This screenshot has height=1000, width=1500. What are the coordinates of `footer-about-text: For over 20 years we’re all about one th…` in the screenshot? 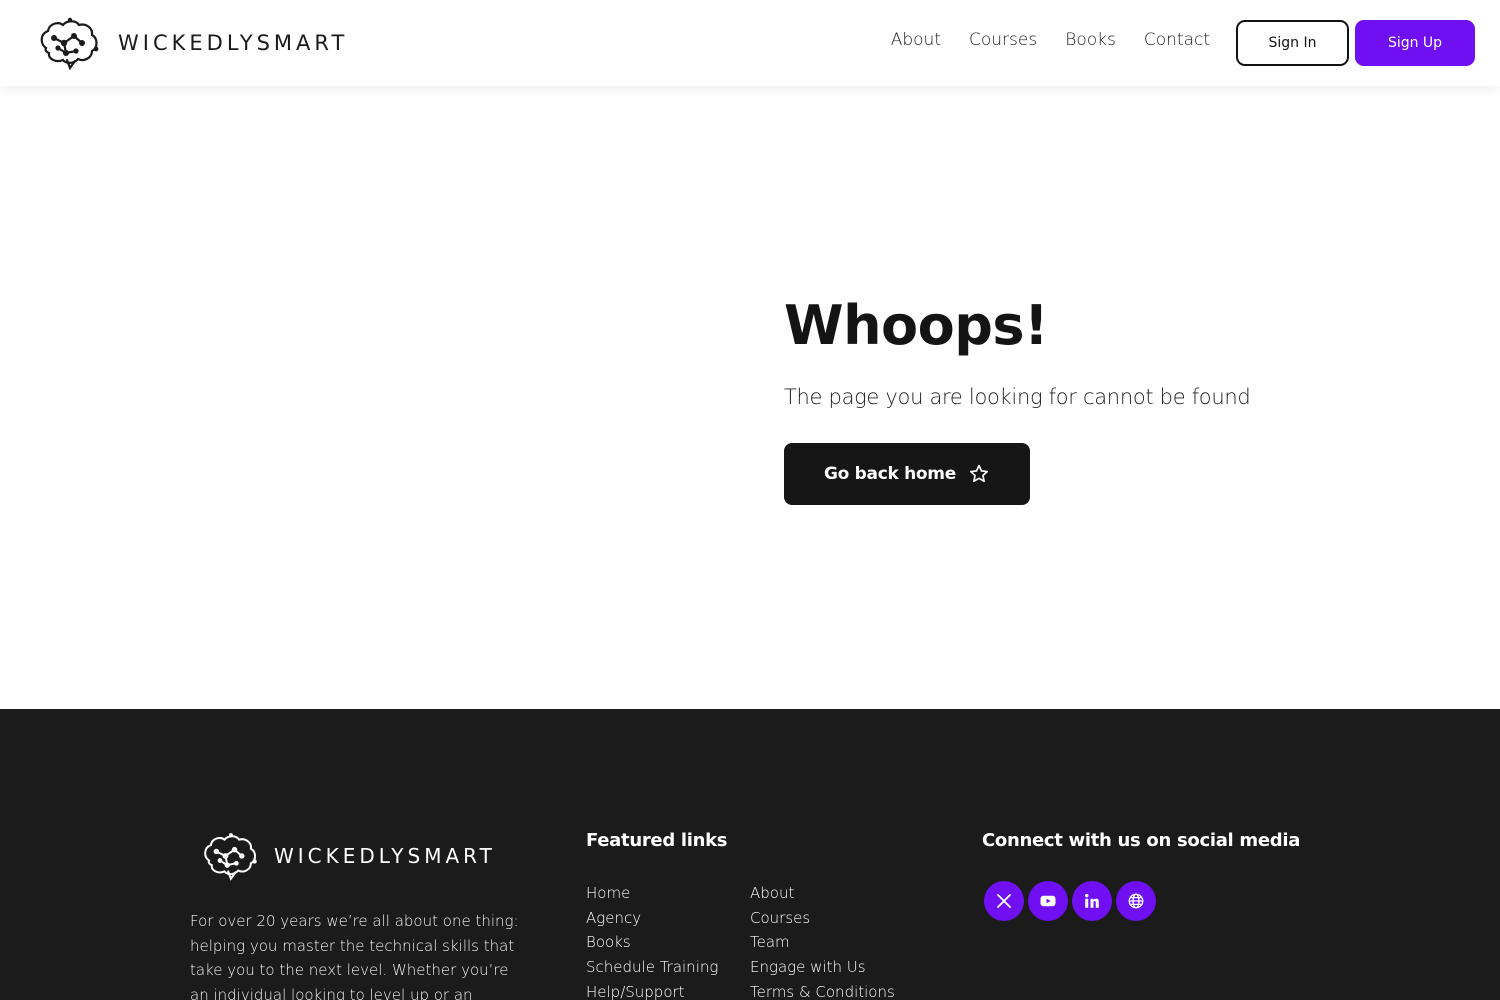 It's located at (354, 956).